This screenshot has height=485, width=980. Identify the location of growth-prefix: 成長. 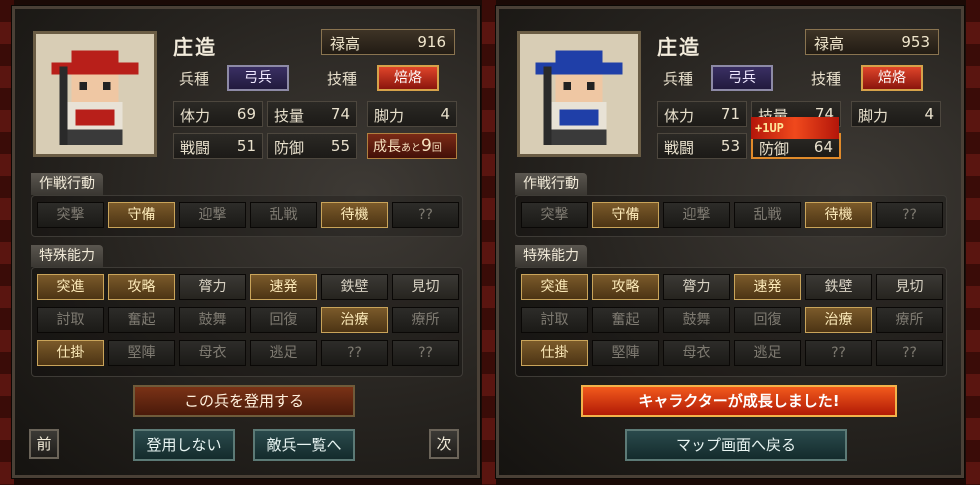
(387, 147).